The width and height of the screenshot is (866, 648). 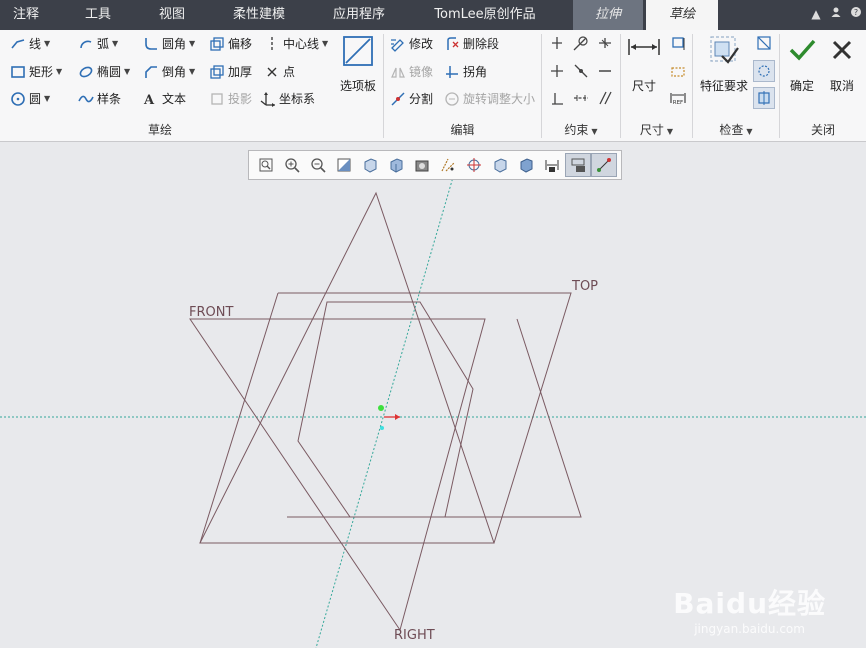 I want to click on view-manager-button, so click(x=422, y=165).